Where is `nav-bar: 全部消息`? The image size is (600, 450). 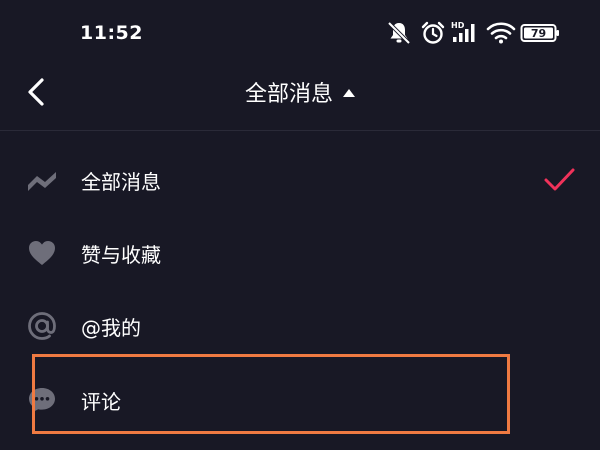
nav-bar: 全部消息 is located at coordinates (300, 97).